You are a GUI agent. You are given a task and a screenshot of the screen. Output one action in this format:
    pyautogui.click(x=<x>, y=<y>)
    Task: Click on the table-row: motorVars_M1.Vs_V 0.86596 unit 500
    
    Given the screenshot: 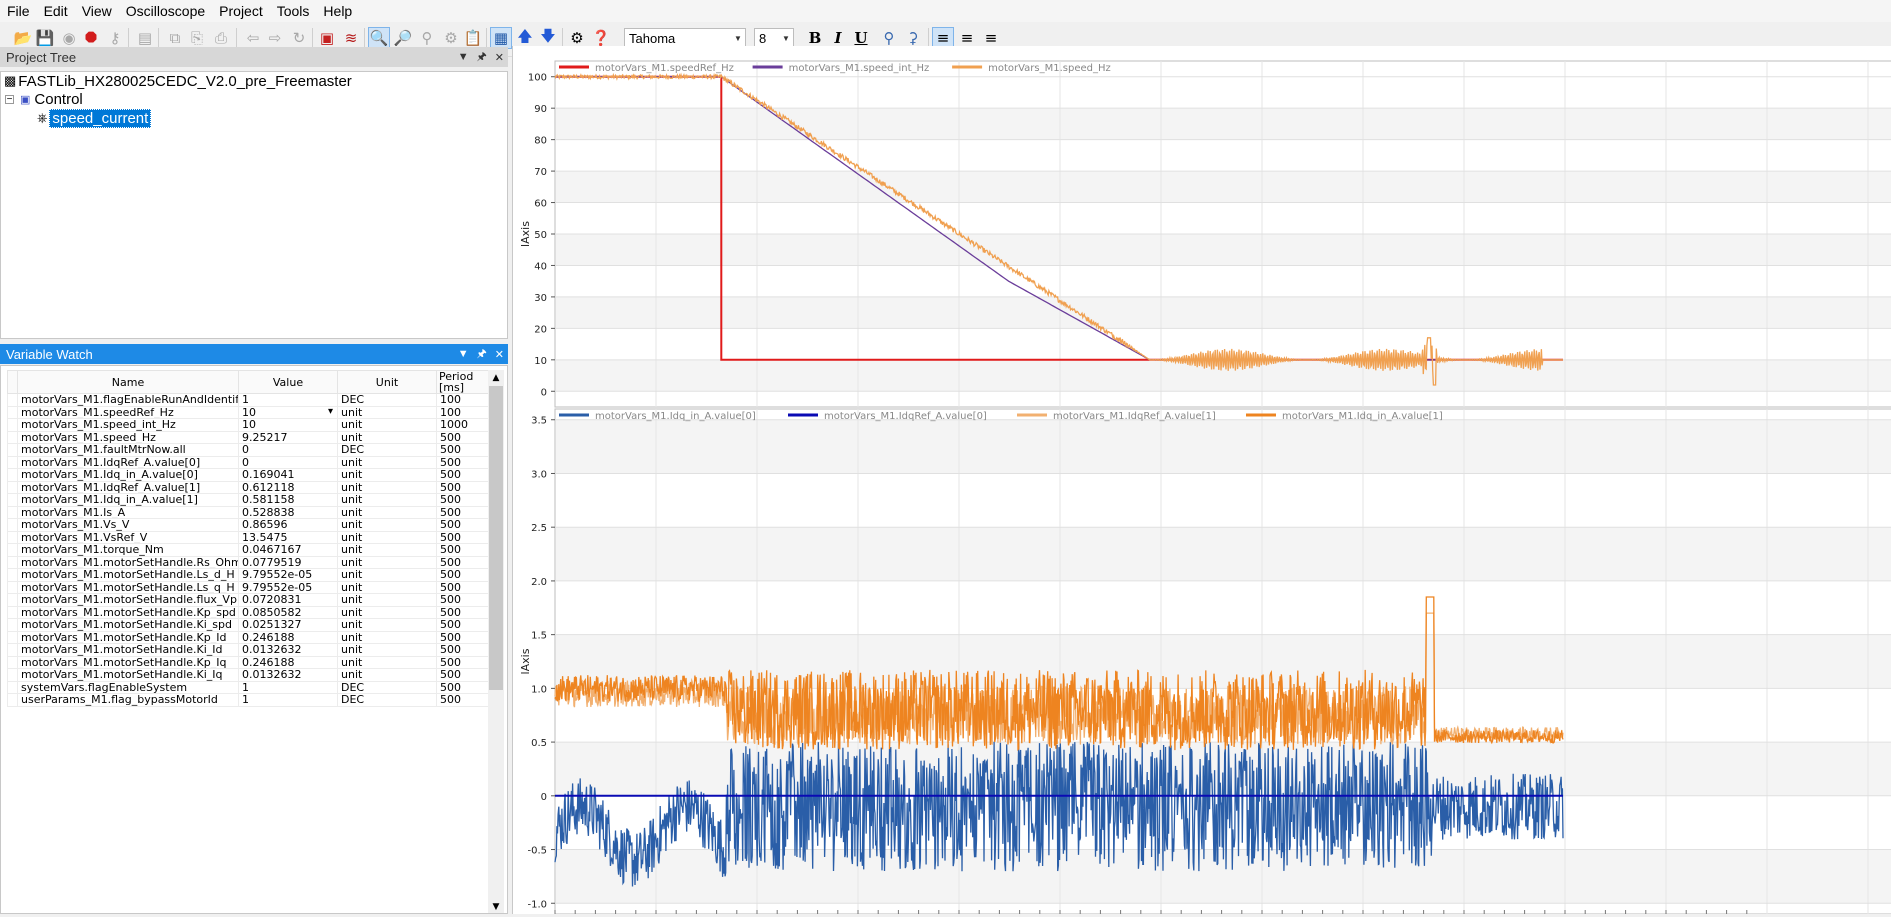 What is the action you would take?
    pyautogui.click(x=248, y=525)
    